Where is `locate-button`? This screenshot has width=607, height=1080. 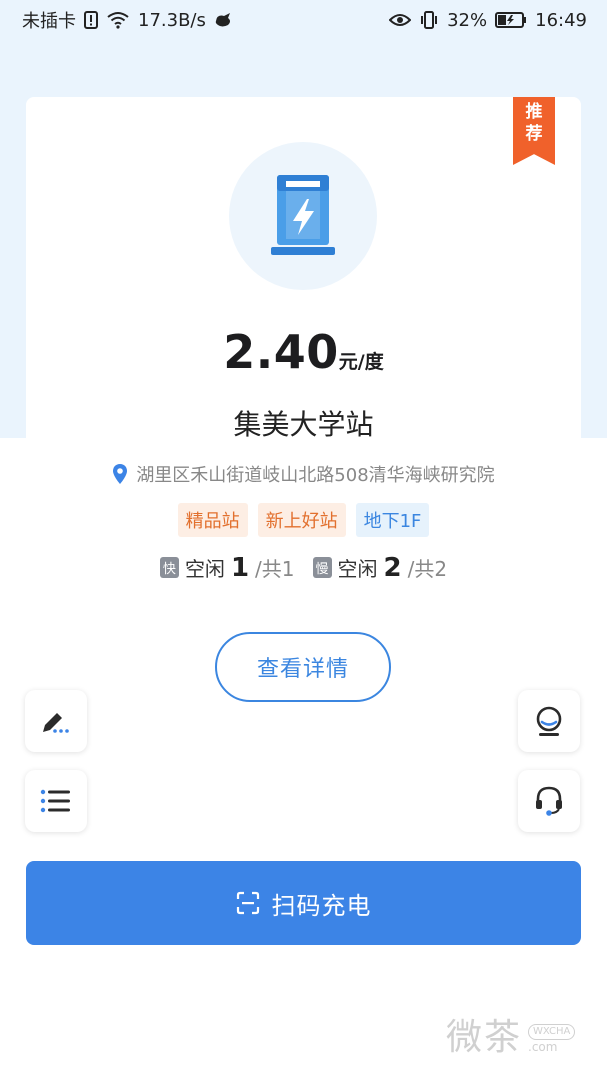
locate-button is located at coordinates (549, 721).